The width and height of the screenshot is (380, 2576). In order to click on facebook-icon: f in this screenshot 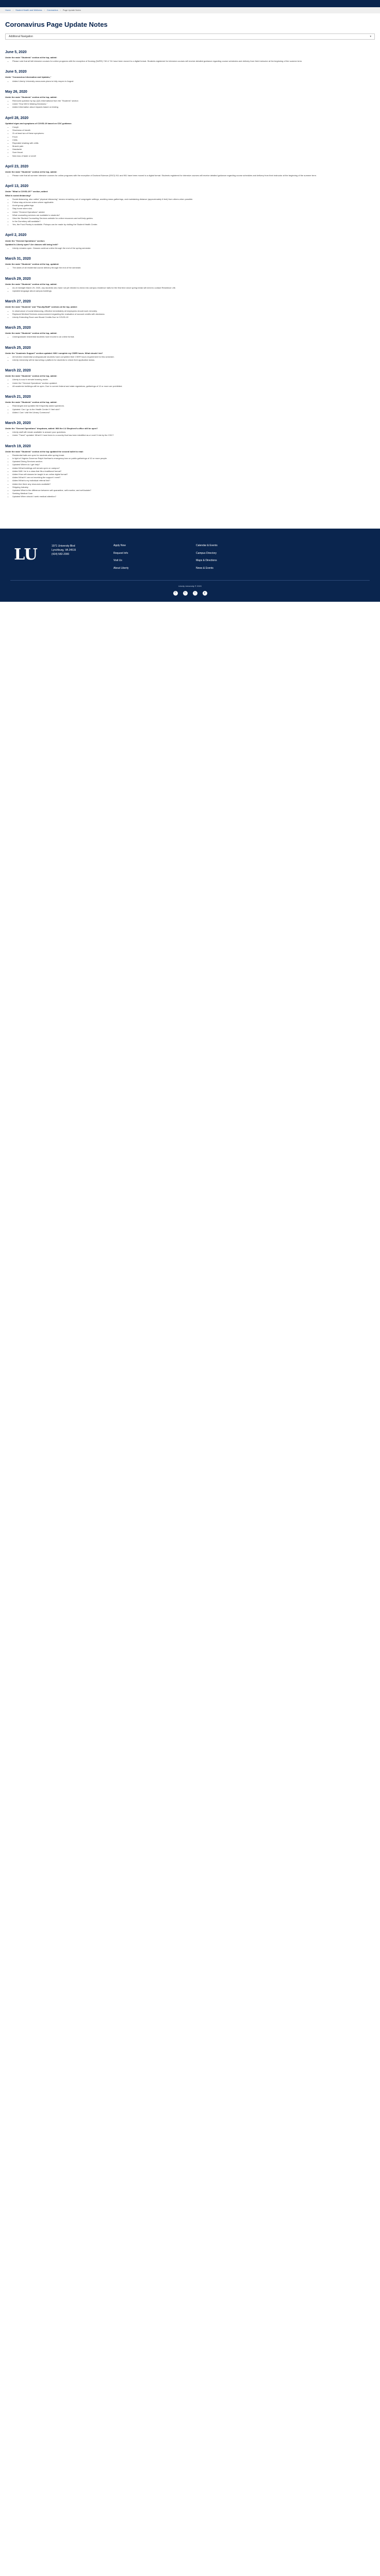, I will do `click(175, 593)`.